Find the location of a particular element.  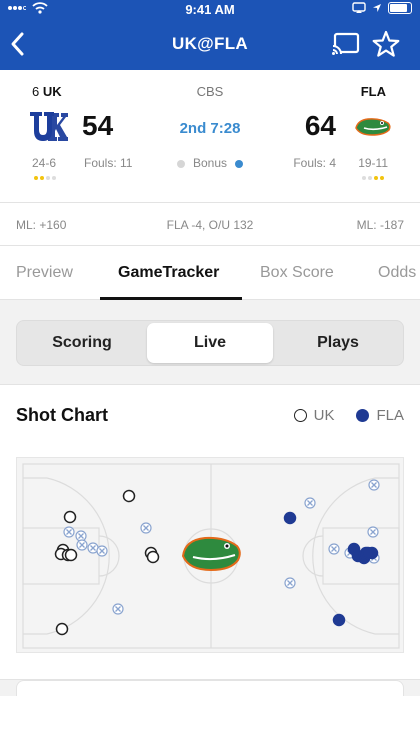

screen-mirroring-icon is located at coordinates (359, 7).